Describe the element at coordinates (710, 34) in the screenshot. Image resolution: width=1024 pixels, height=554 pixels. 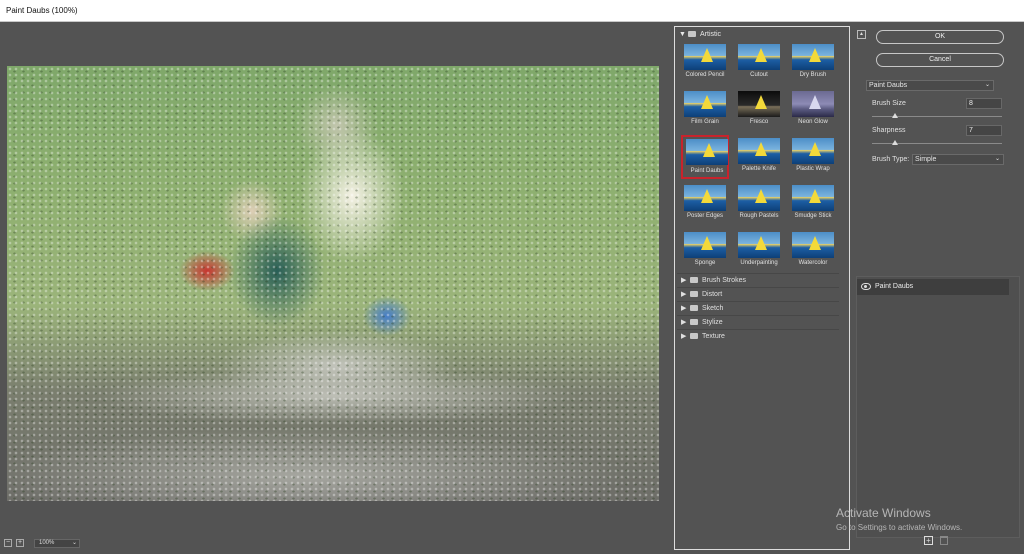
I see `category-label: Artistic` at that location.